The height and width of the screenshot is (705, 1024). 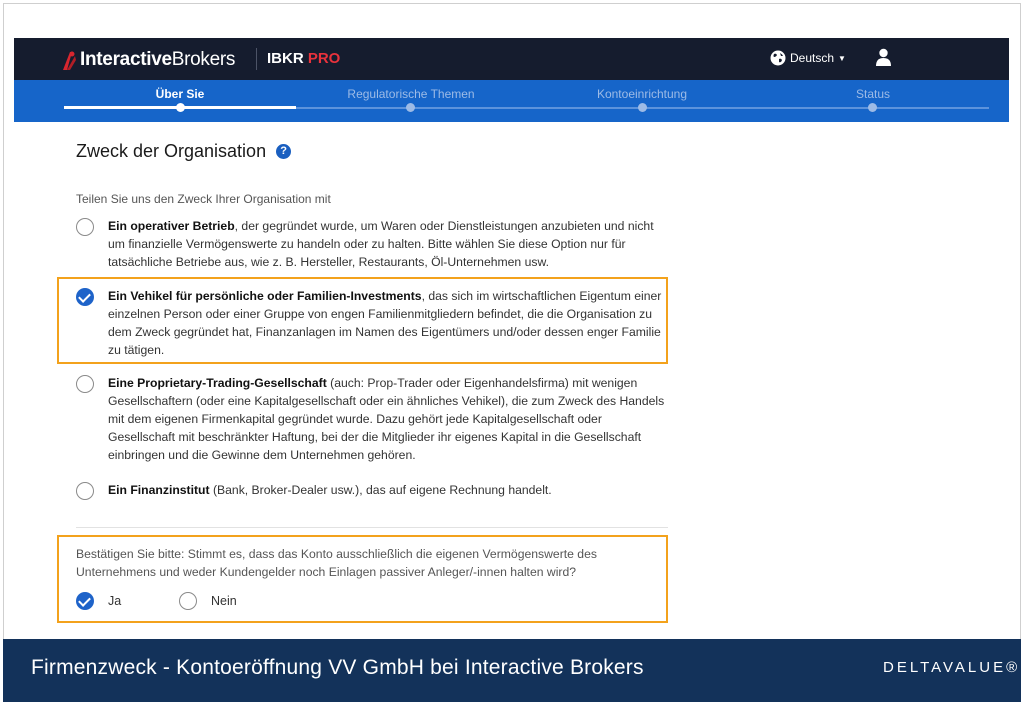 What do you see at coordinates (511, 59) in the screenshot?
I see `top-navigation-bar: InteractiveBrokers IBKR PRO Deutsch ▼` at bounding box center [511, 59].